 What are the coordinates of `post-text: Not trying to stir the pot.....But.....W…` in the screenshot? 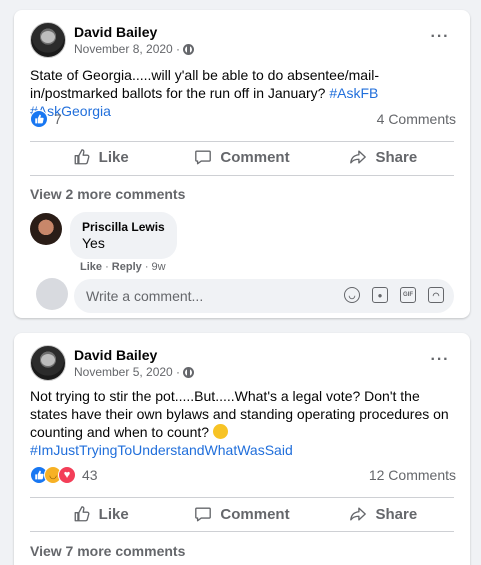 It's located at (244, 423).